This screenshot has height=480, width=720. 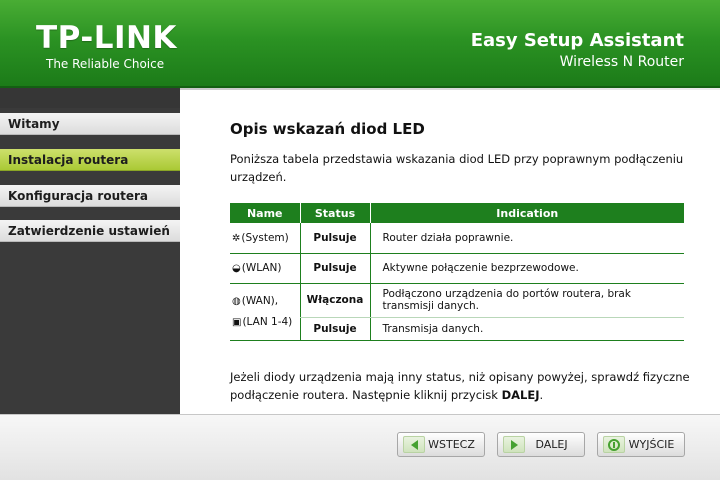 I want to click on logo-tagline: The Reliable Choice, so click(x=105, y=64).